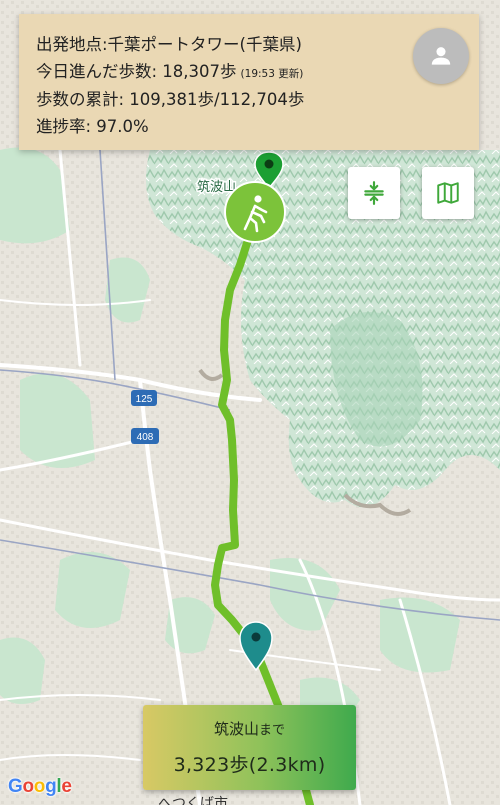 The height and width of the screenshot is (805, 500). I want to click on destination-name: 筑波山, so click(236, 729).